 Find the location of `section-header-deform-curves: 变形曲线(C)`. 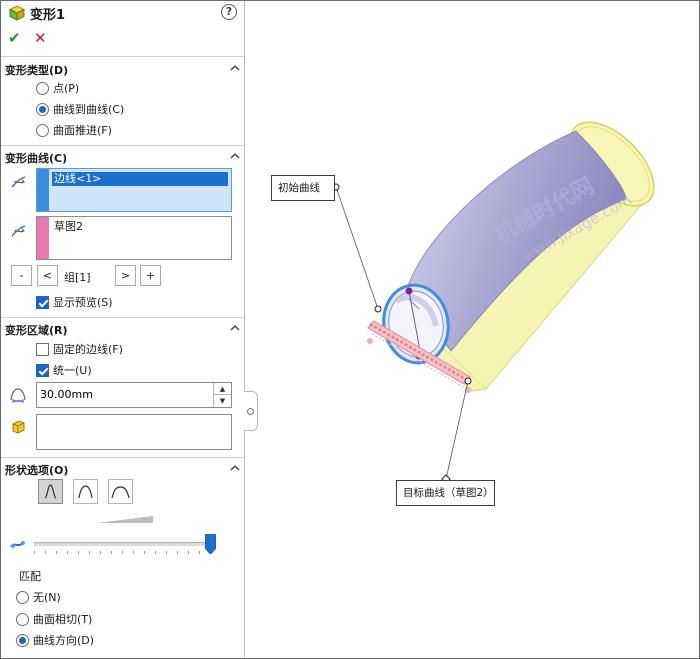

section-header-deform-curves: 变形曲线(C) is located at coordinates (36, 158).